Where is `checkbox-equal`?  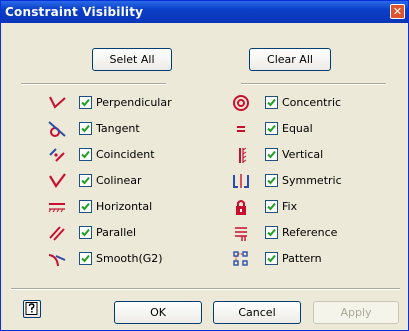
checkbox-equal is located at coordinates (271, 128).